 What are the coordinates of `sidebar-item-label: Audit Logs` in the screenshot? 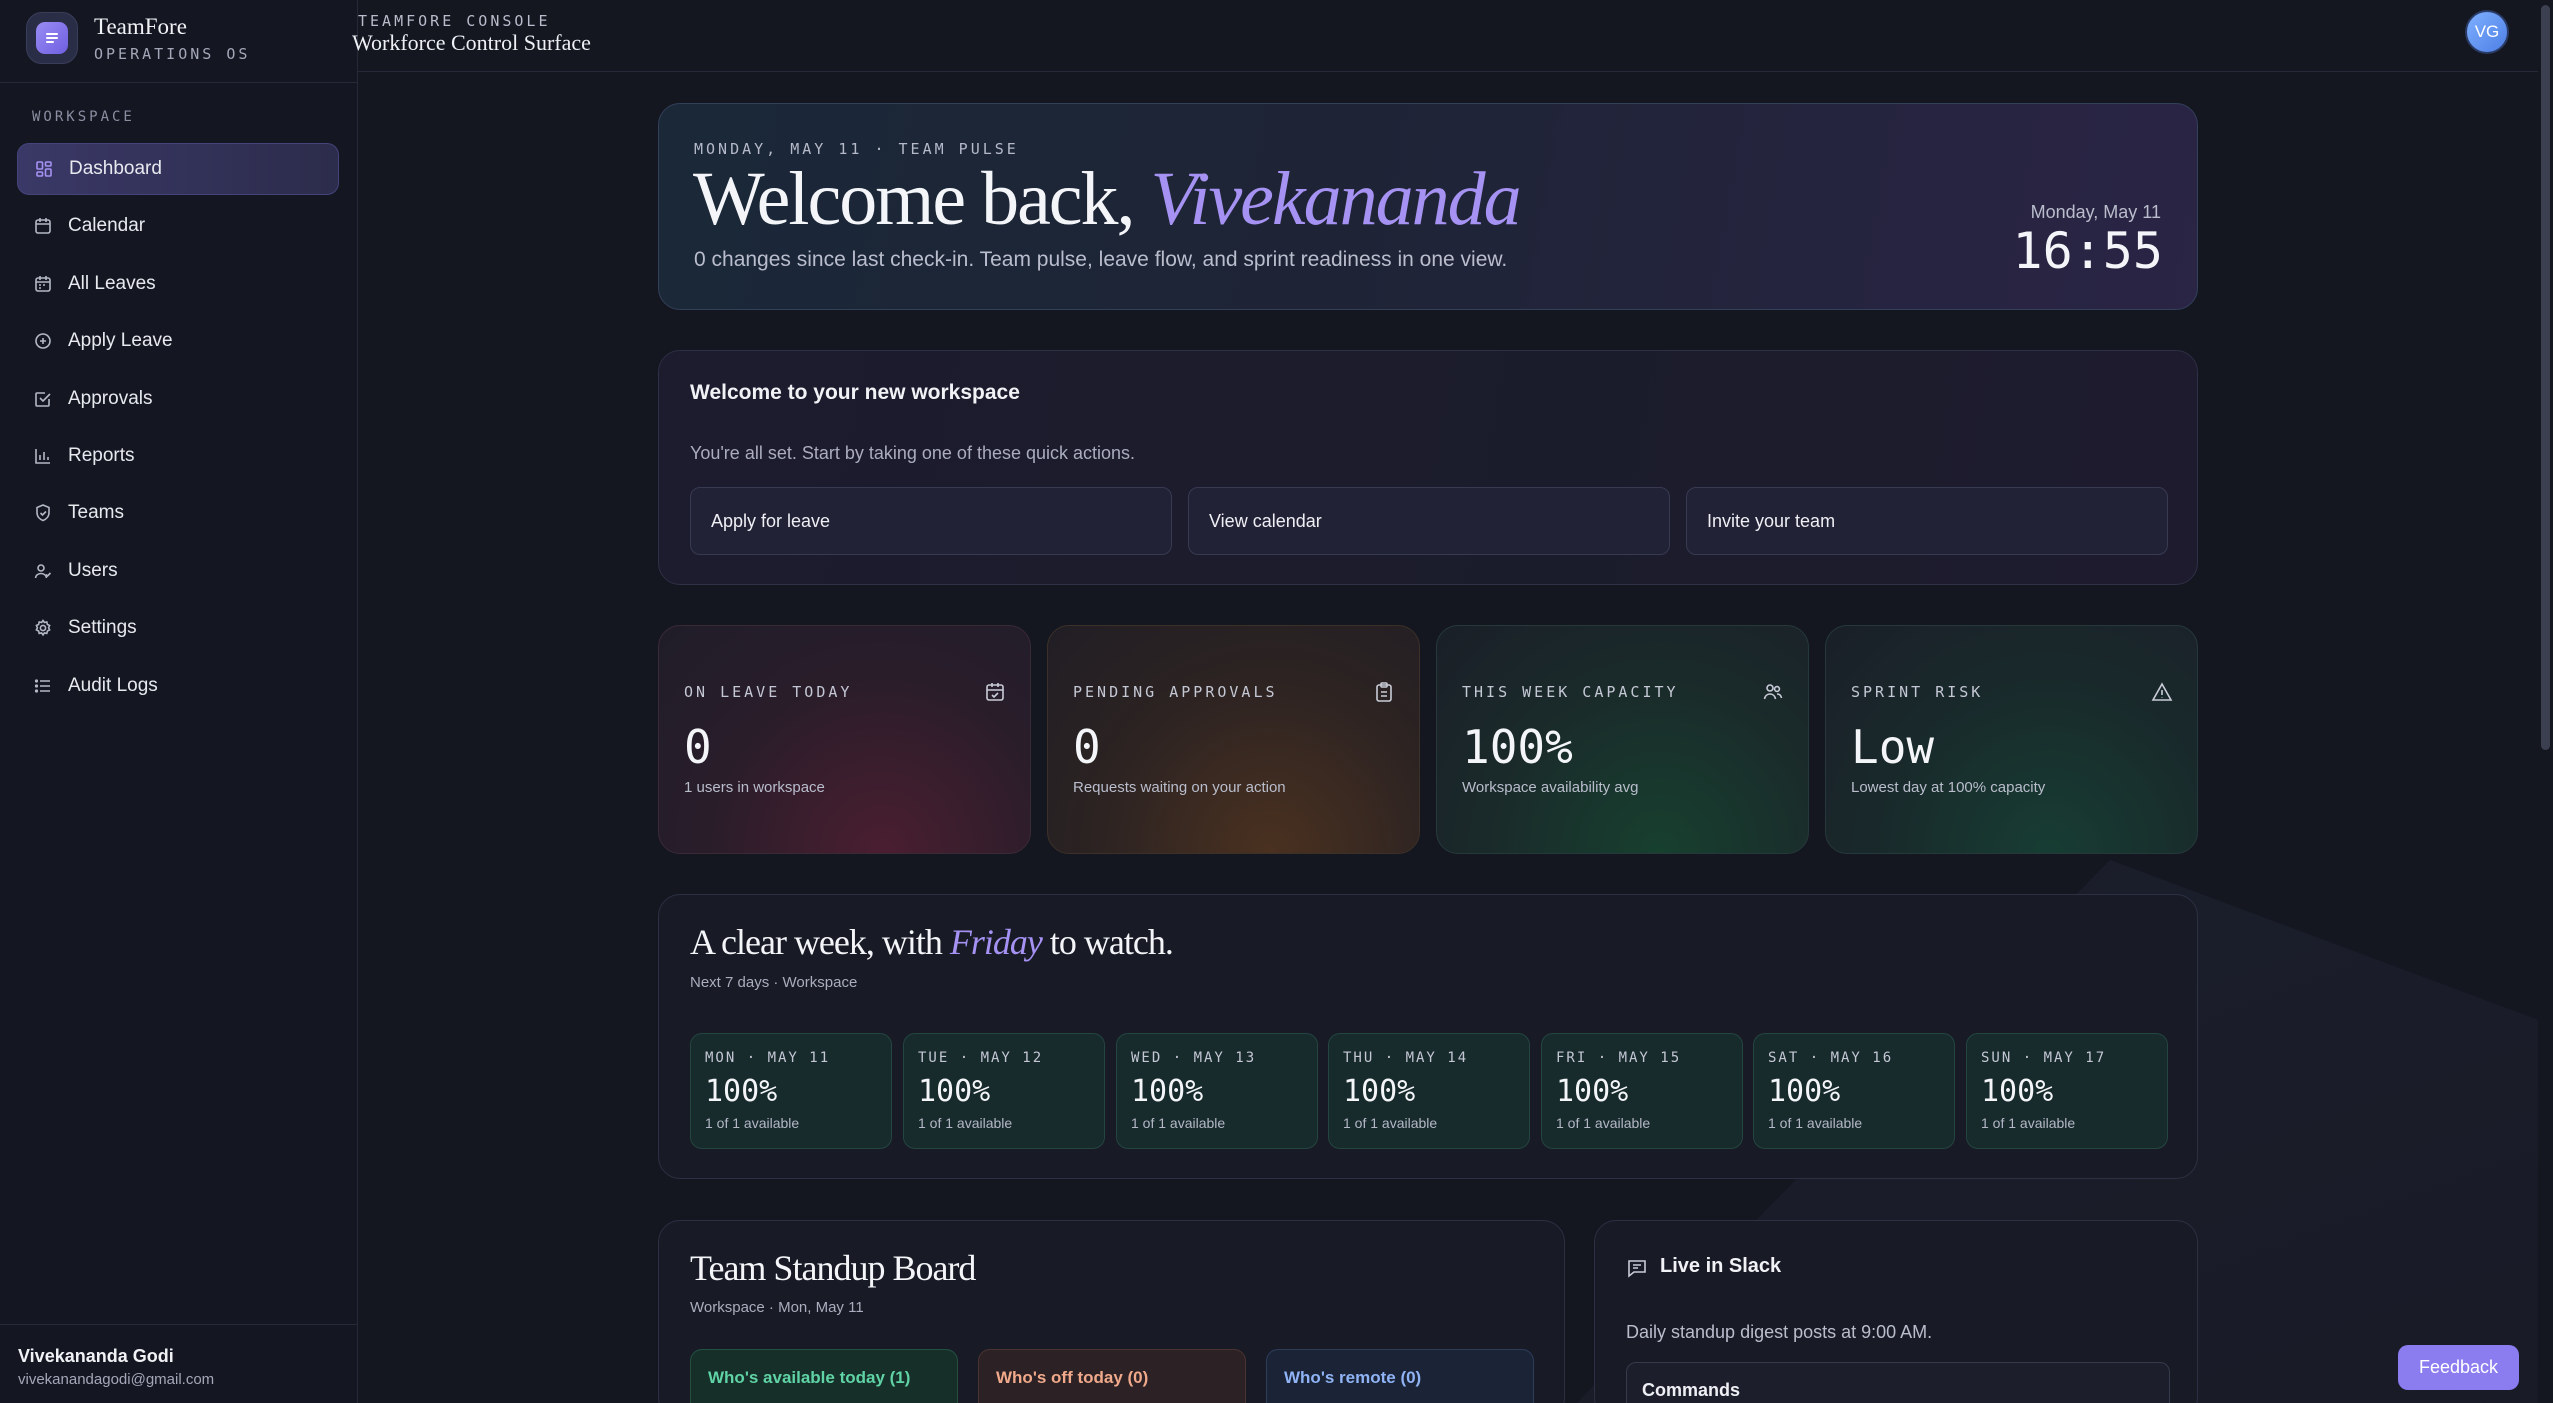 It's located at (113, 685).